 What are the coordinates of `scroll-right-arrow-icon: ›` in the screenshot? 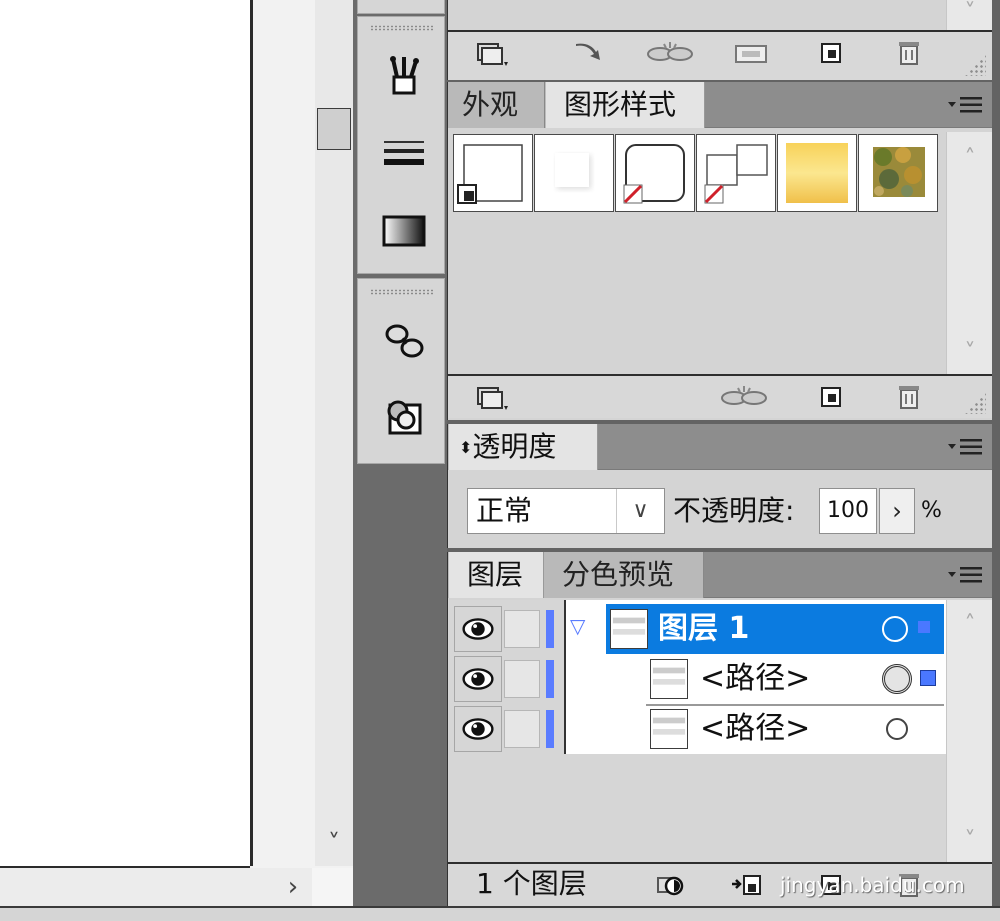 It's located at (293, 887).